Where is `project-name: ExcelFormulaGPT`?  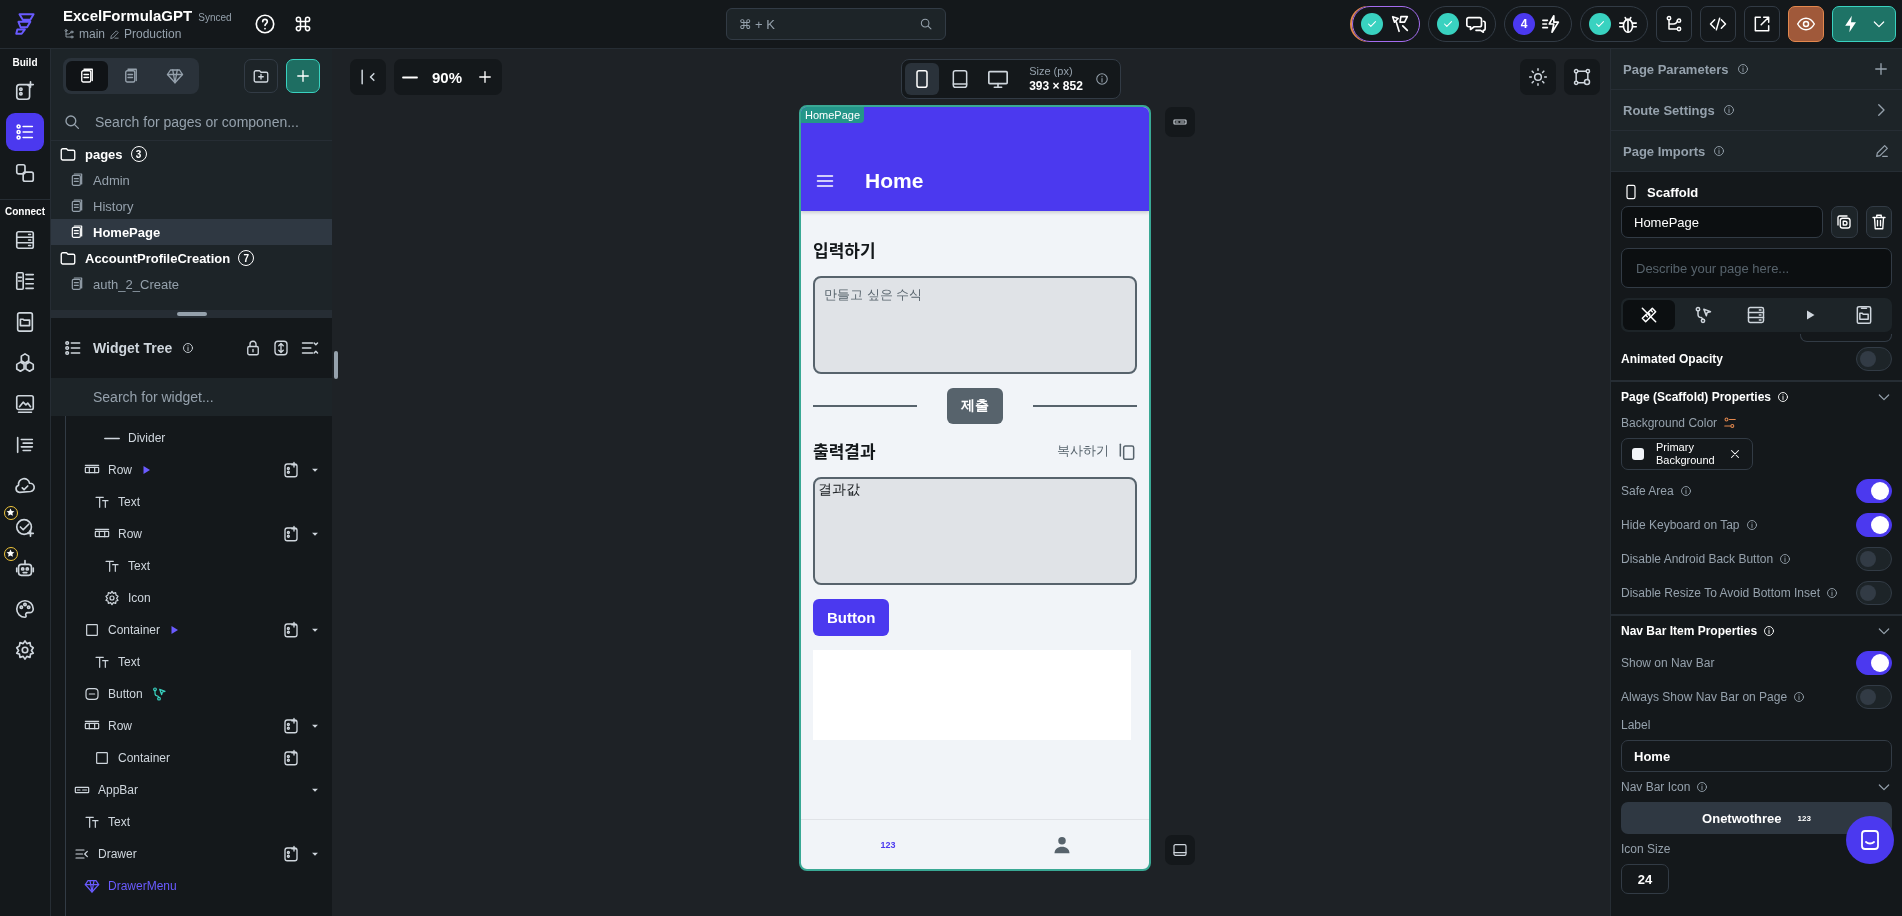
project-name: ExcelFormulaGPT is located at coordinates (128, 15).